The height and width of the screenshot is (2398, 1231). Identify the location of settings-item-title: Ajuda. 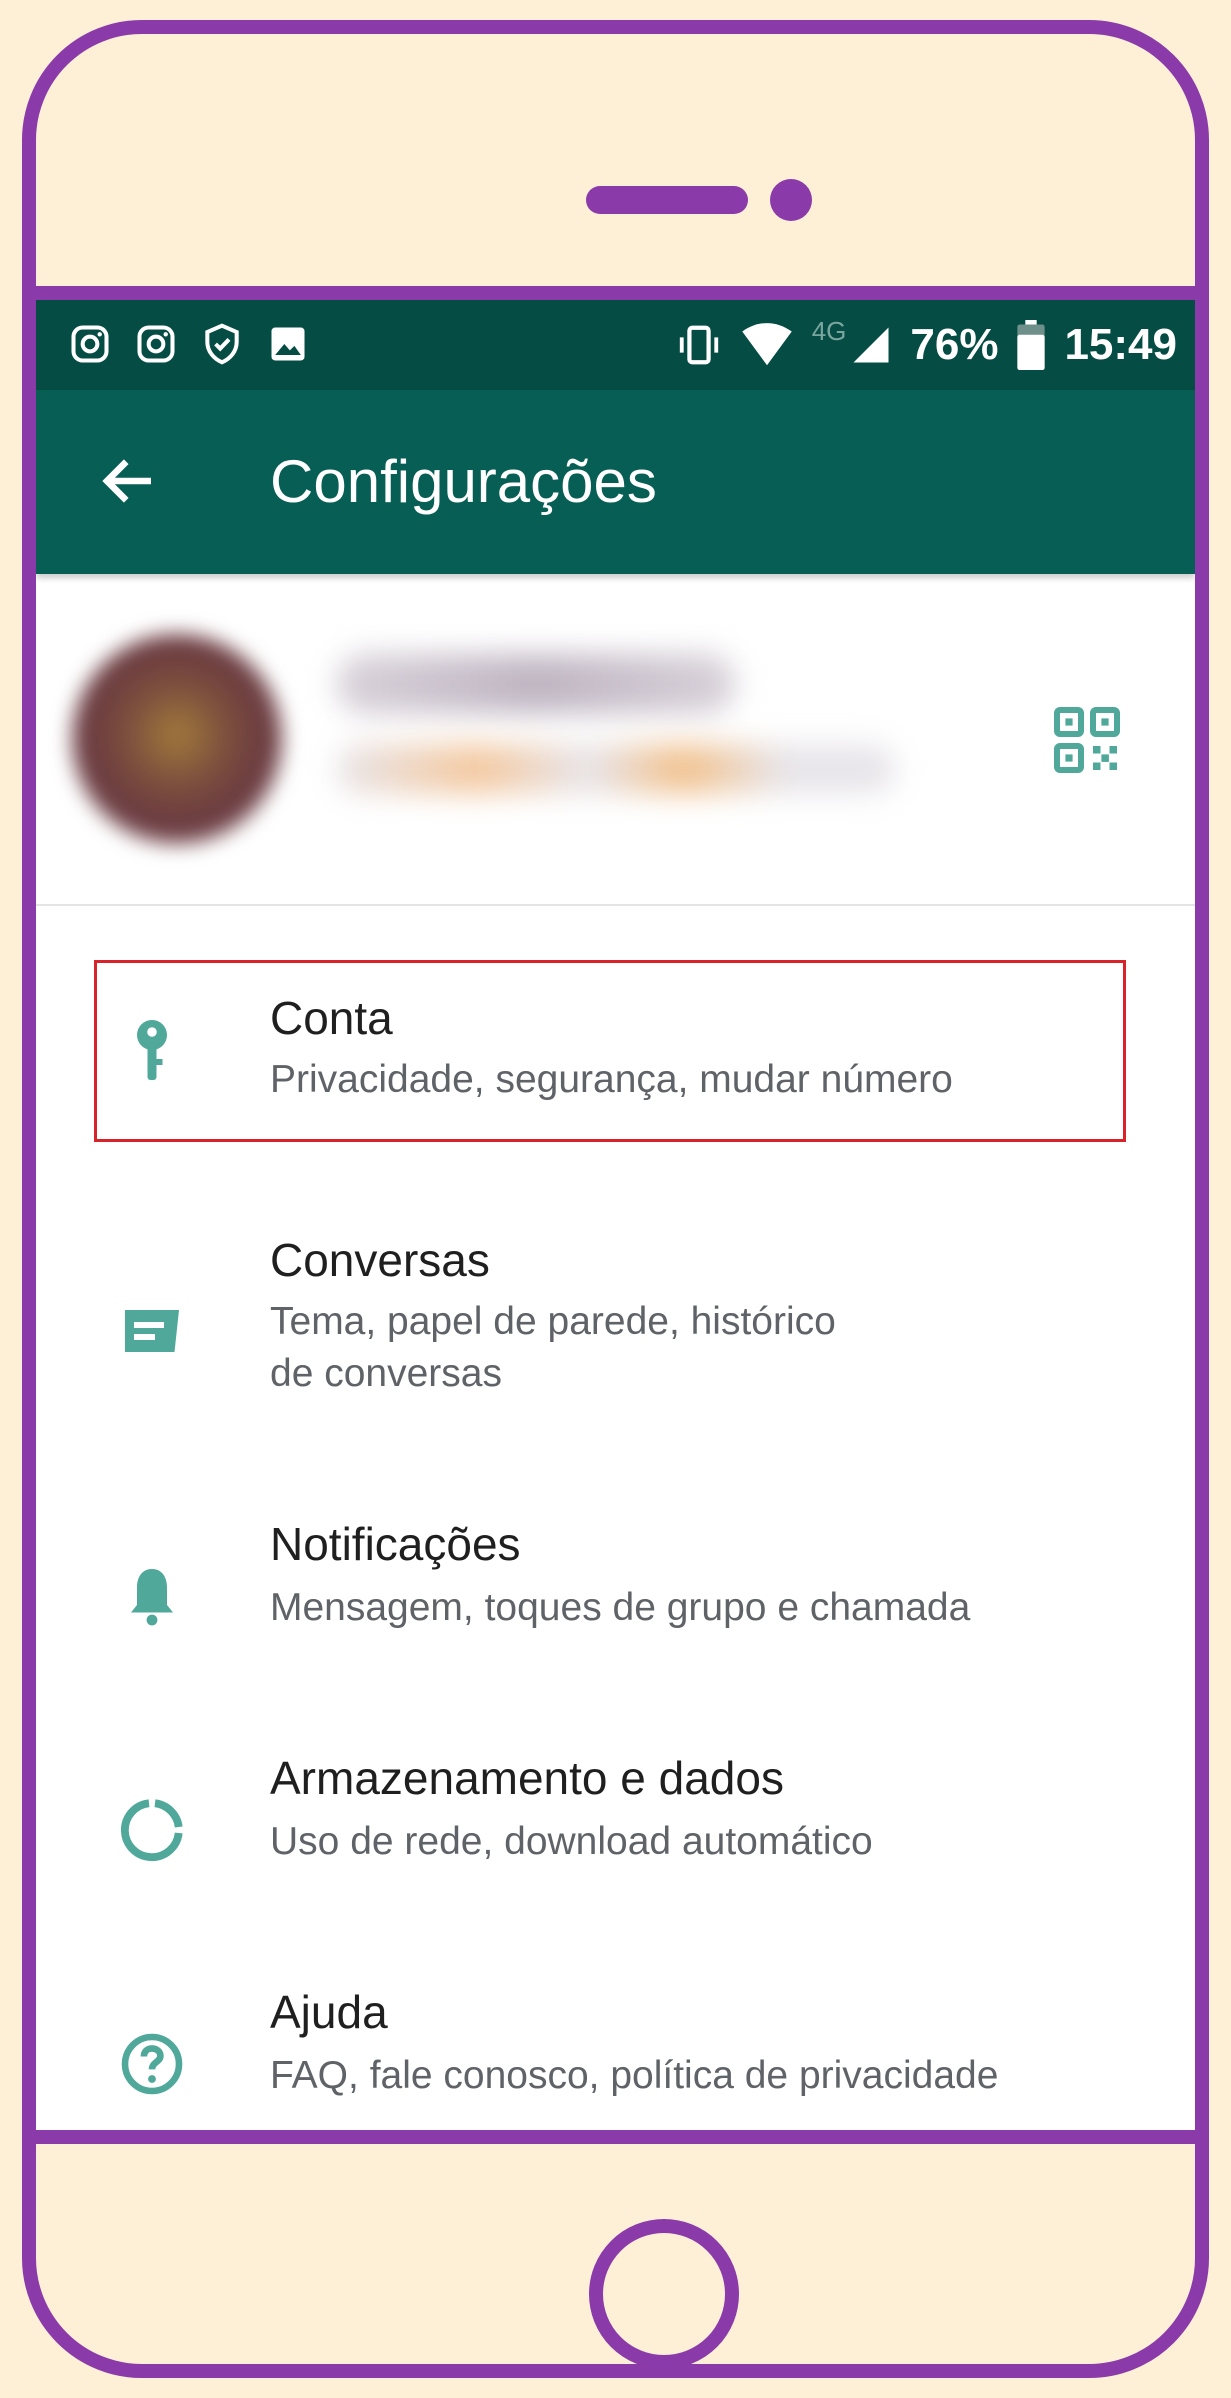
(329, 2012).